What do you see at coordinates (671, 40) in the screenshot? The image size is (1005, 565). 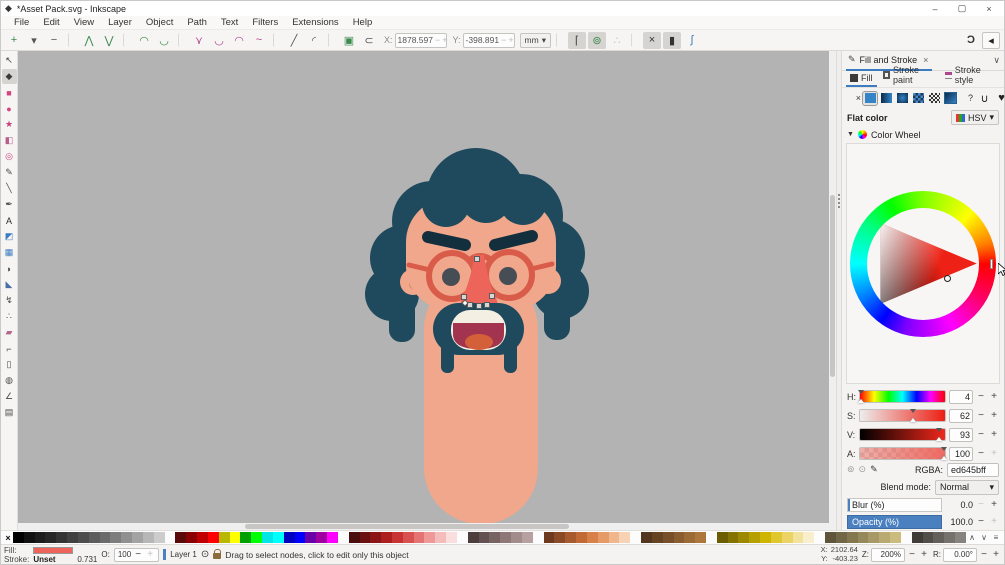 I see `toolbar-toggle: ▮` at bounding box center [671, 40].